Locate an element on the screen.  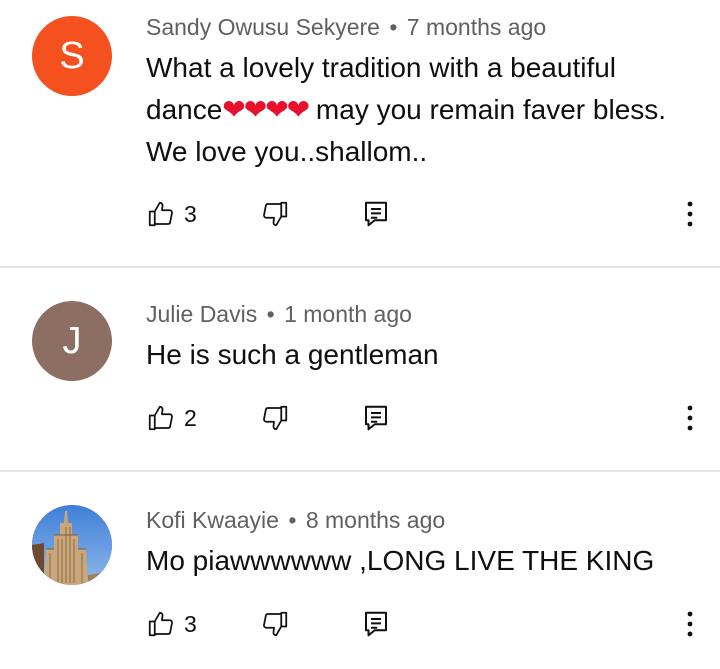
comment-text: He is such a gentleman is located at coordinates (292, 354).